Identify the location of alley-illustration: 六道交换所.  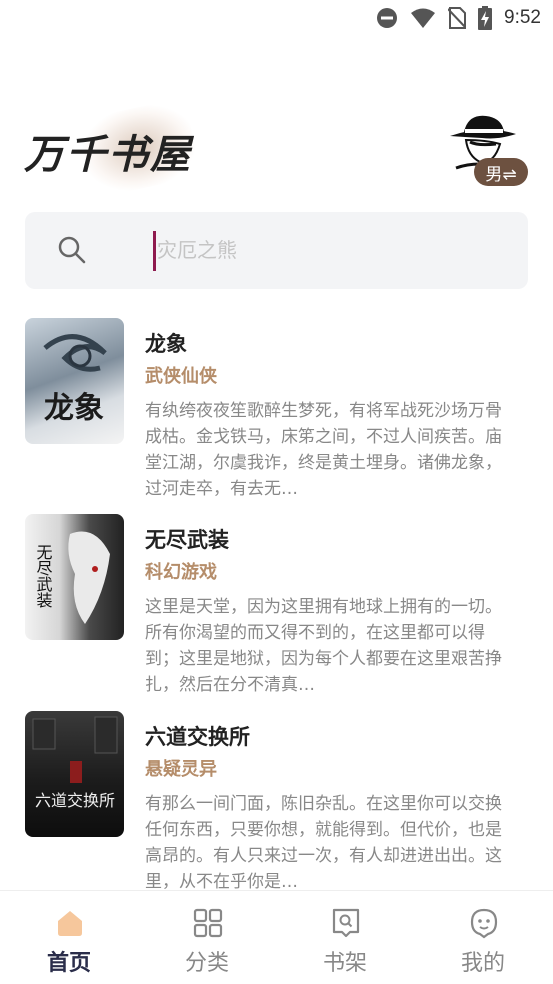
(75, 763).